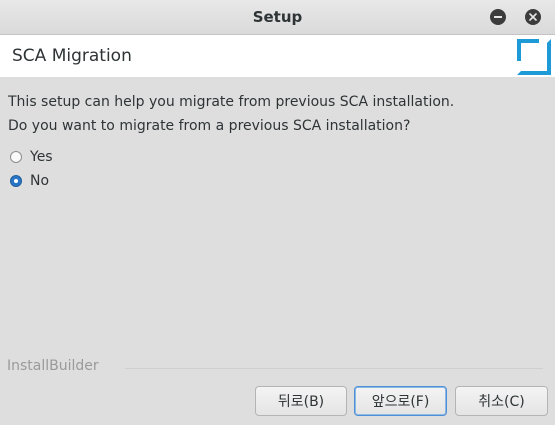 The image size is (555, 425). I want to click on back-button: 뒤로(B), so click(301, 401).